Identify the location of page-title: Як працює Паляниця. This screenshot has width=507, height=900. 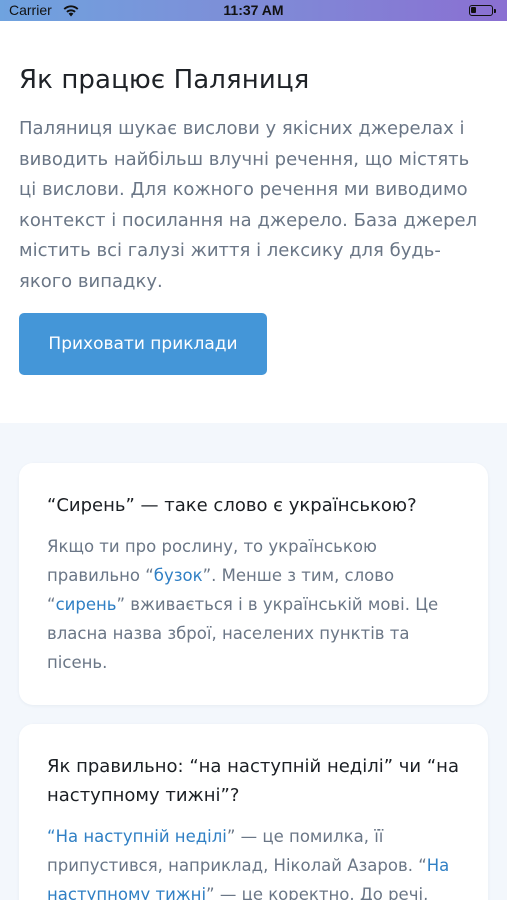
(164, 80).